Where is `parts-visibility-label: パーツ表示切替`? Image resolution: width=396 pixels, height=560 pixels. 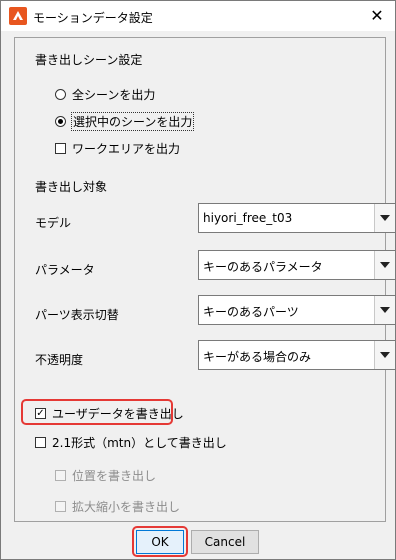
parts-visibility-label: パーツ表示切替 is located at coordinates (77, 315).